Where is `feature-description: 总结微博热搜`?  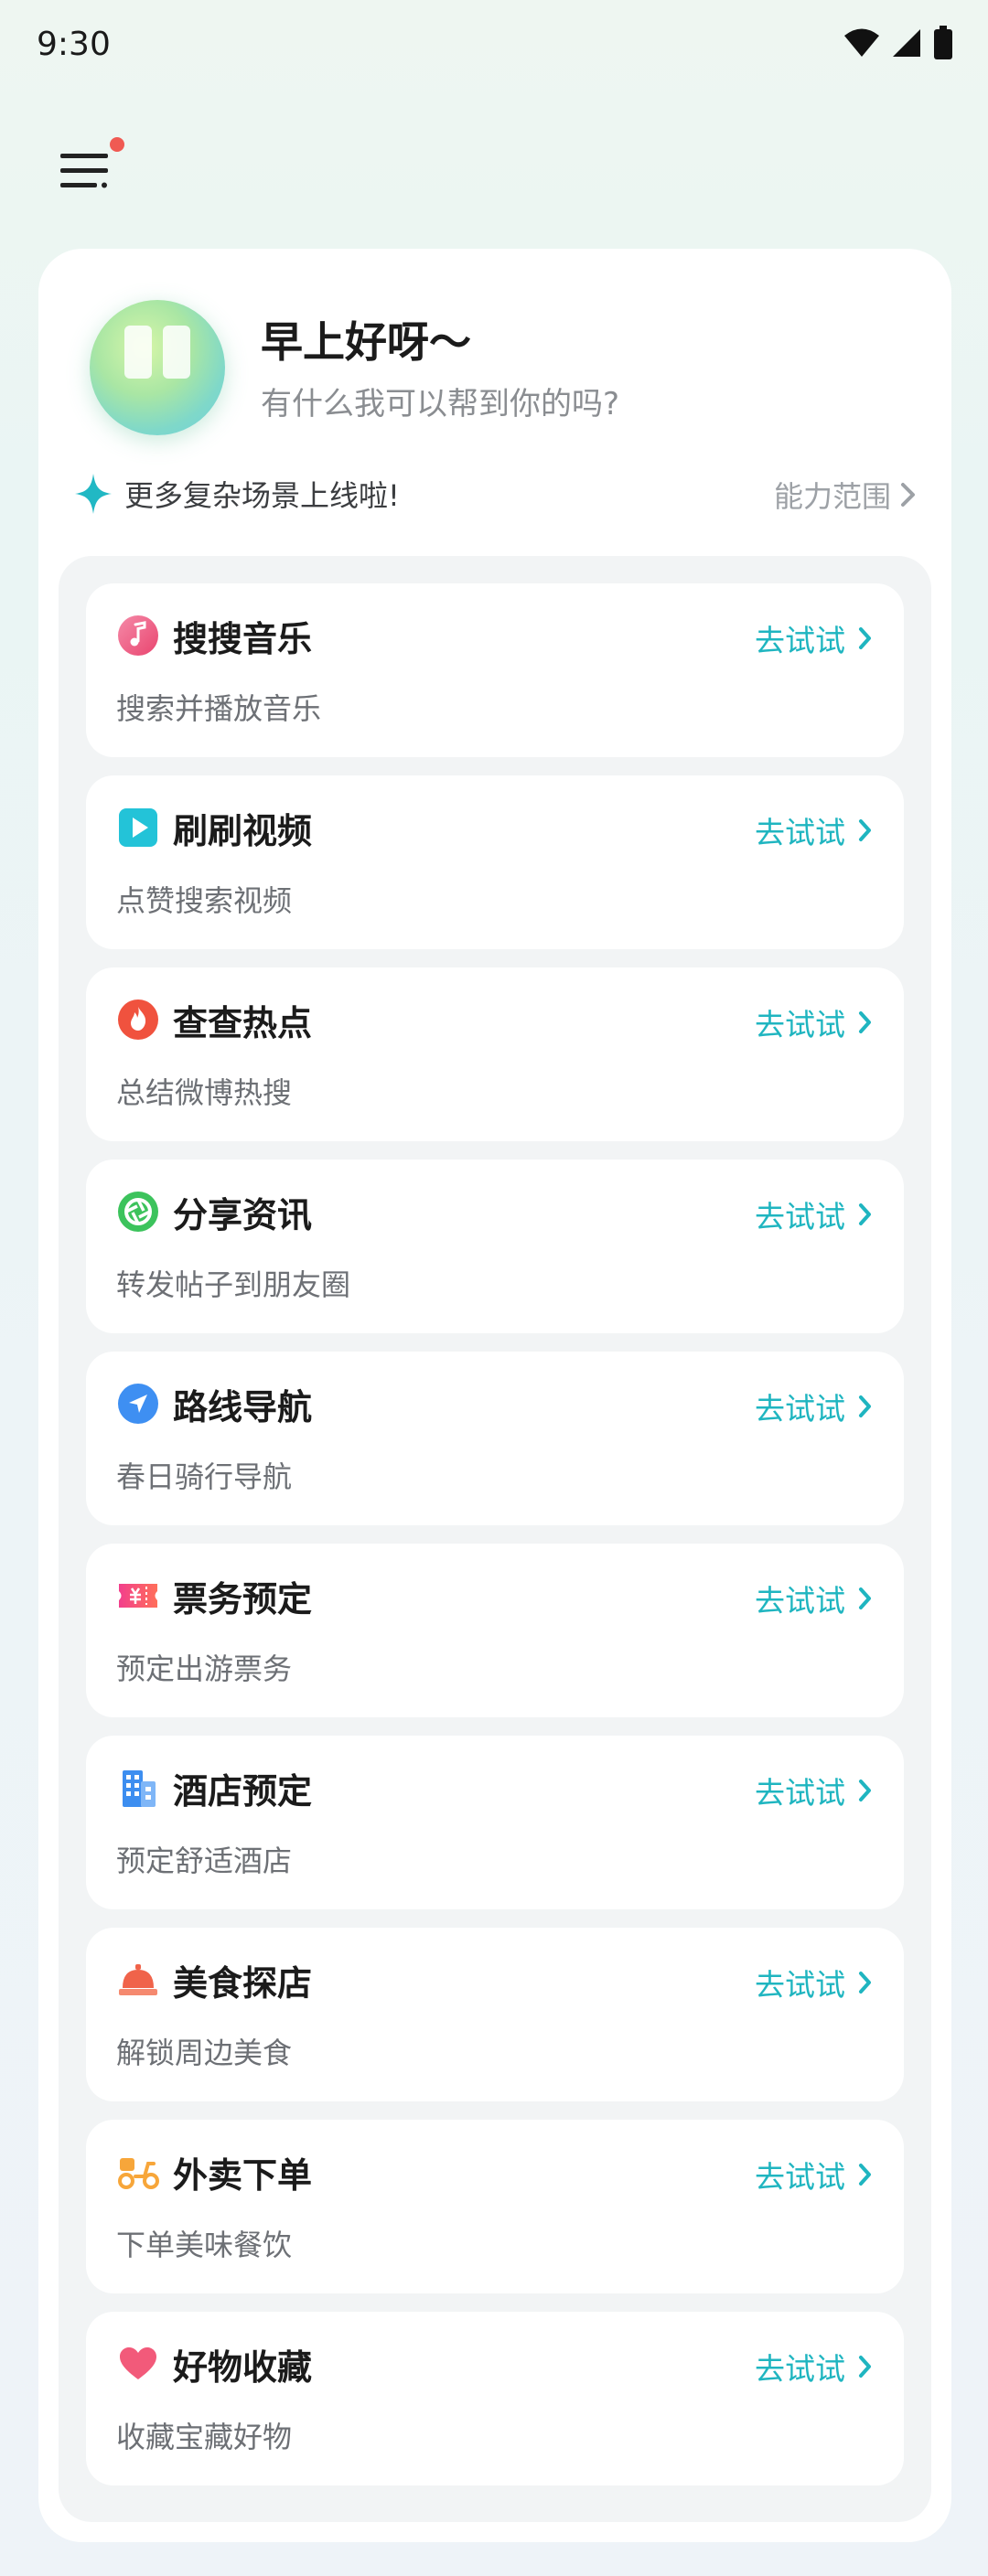
feature-description: 总结微博热搜 is located at coordinates (205, 1092).